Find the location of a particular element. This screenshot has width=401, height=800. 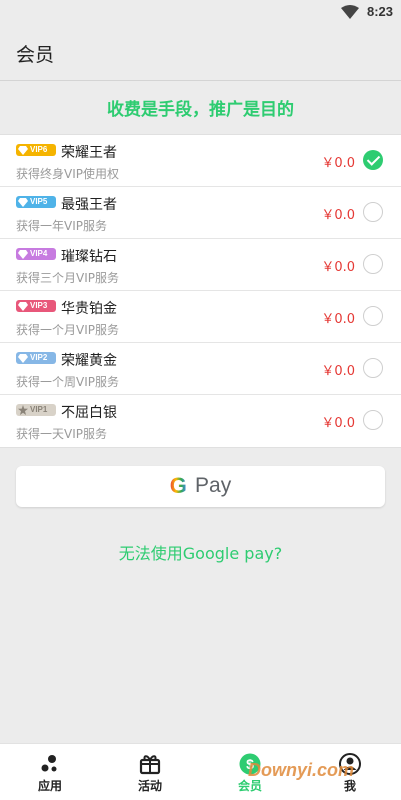

vip-badge: VIP1 is located at coordinates (36, 410).